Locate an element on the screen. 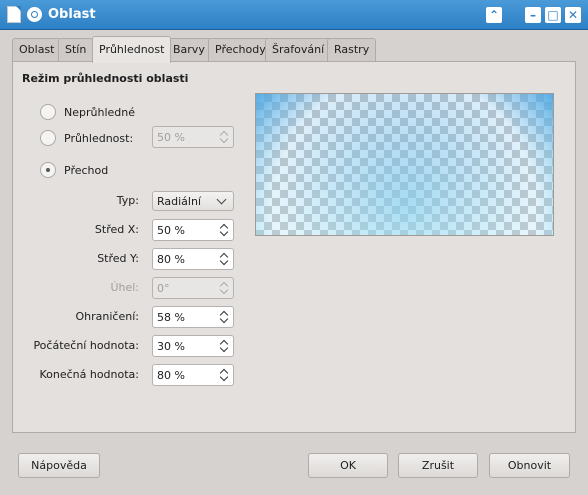 The width and height of the screenshot is (588, 495). tab-barvy: Barvy is located at coordinates (189, 50).